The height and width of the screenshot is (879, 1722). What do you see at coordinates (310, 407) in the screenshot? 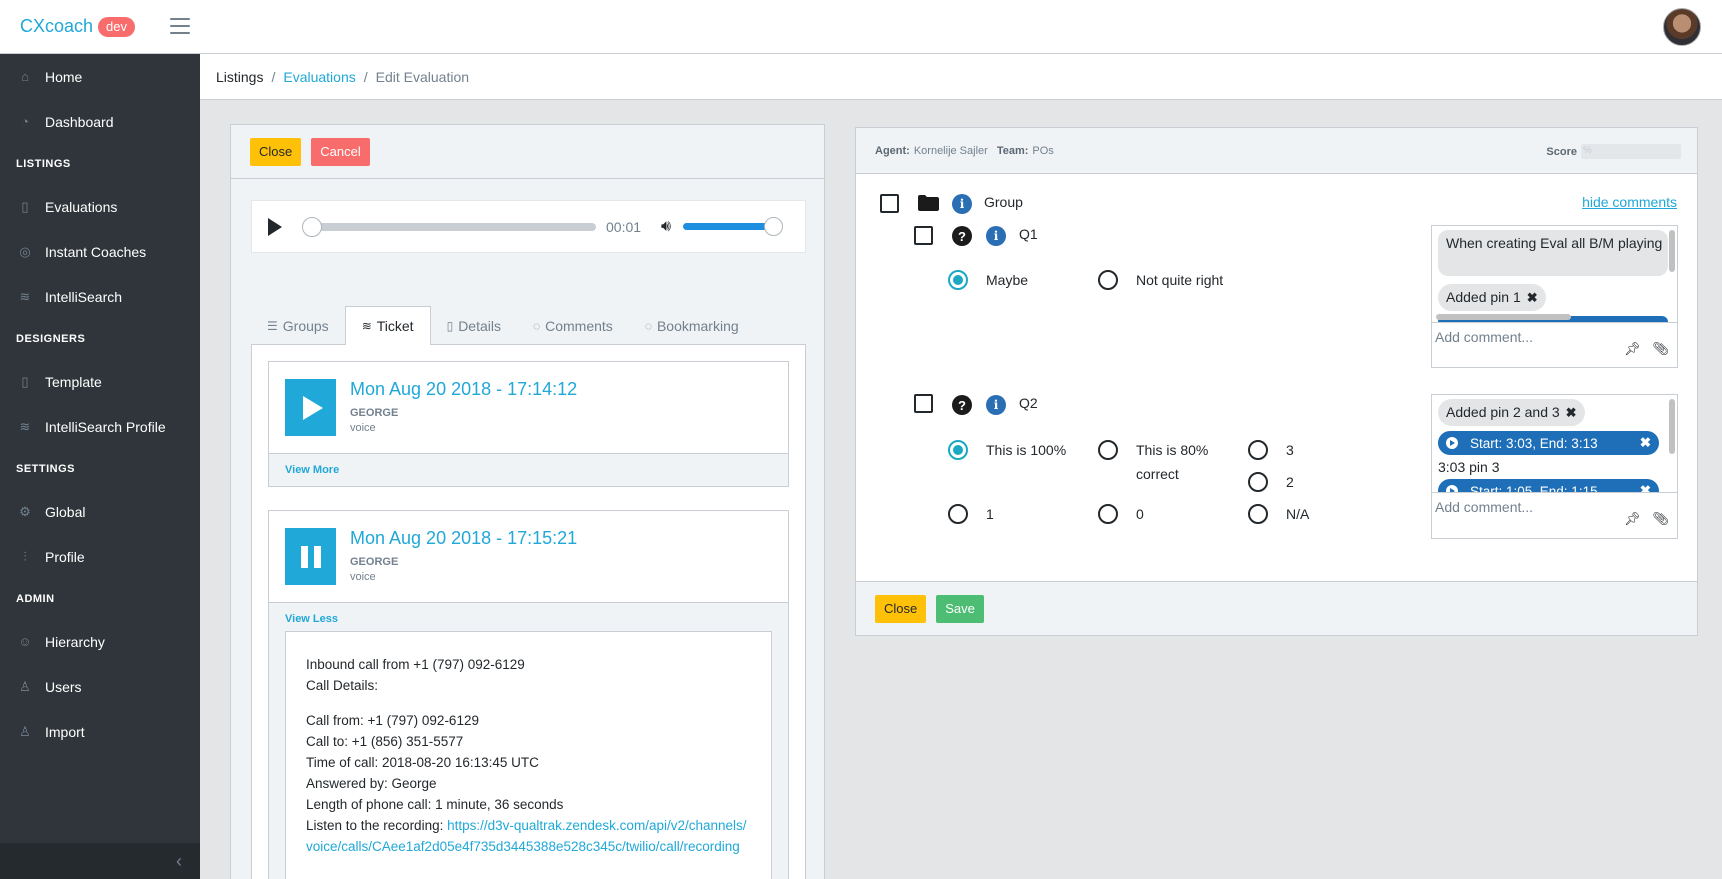
I see `play-button` at bounding box center [310, 407].